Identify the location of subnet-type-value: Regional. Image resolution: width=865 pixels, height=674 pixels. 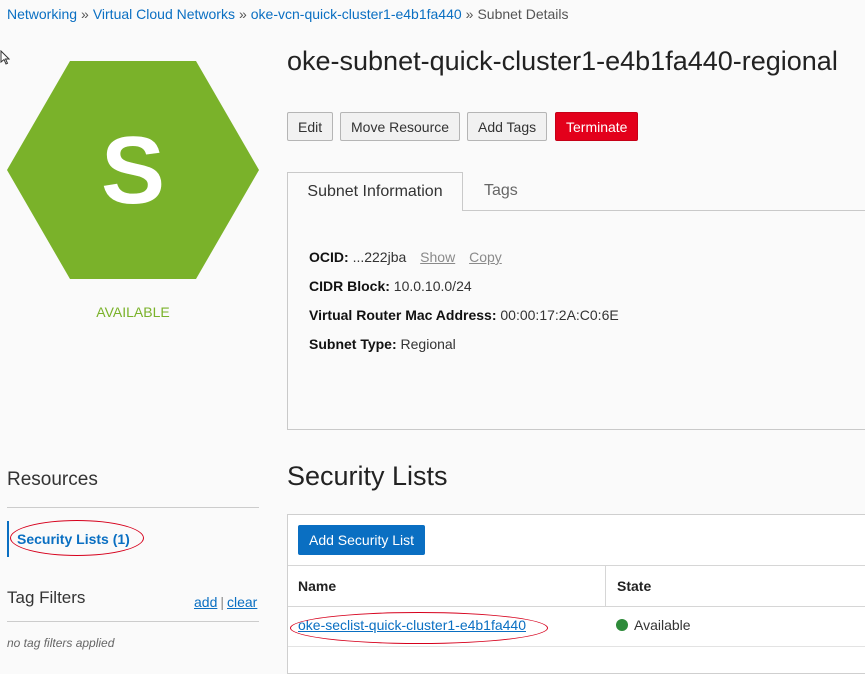
(428, 344).